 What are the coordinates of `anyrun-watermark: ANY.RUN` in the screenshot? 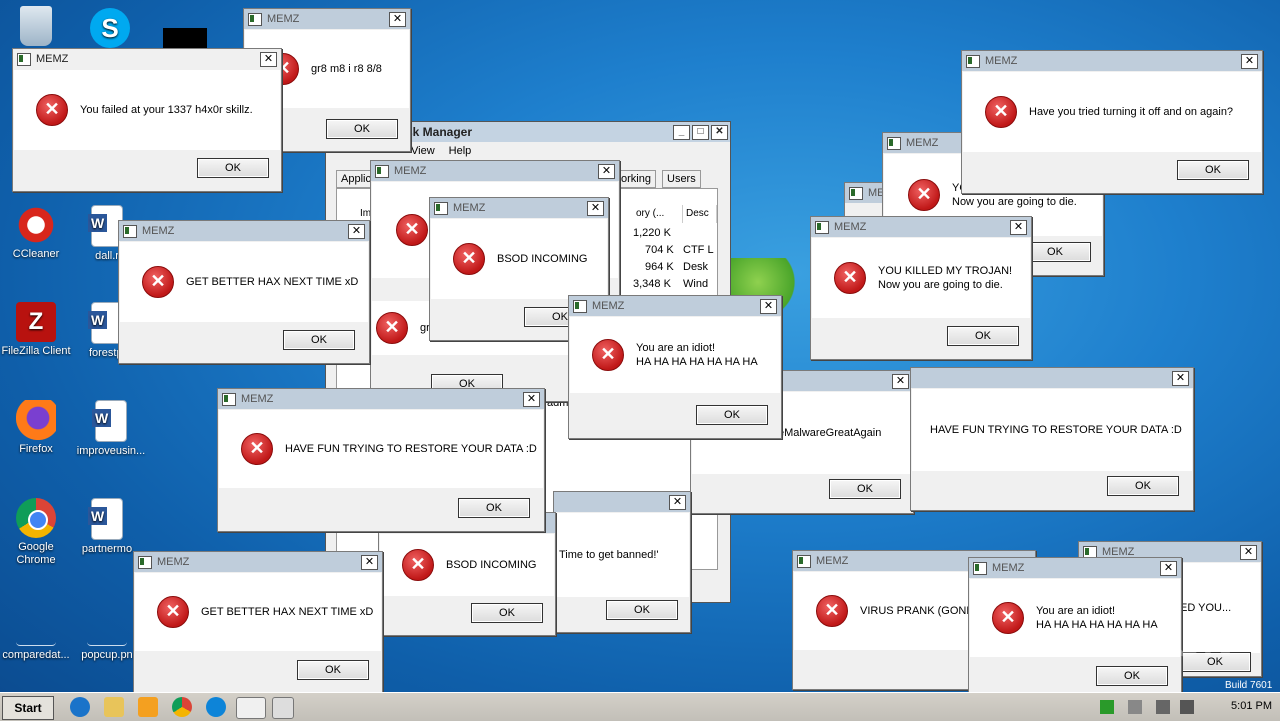 It's located at (1137, 641).